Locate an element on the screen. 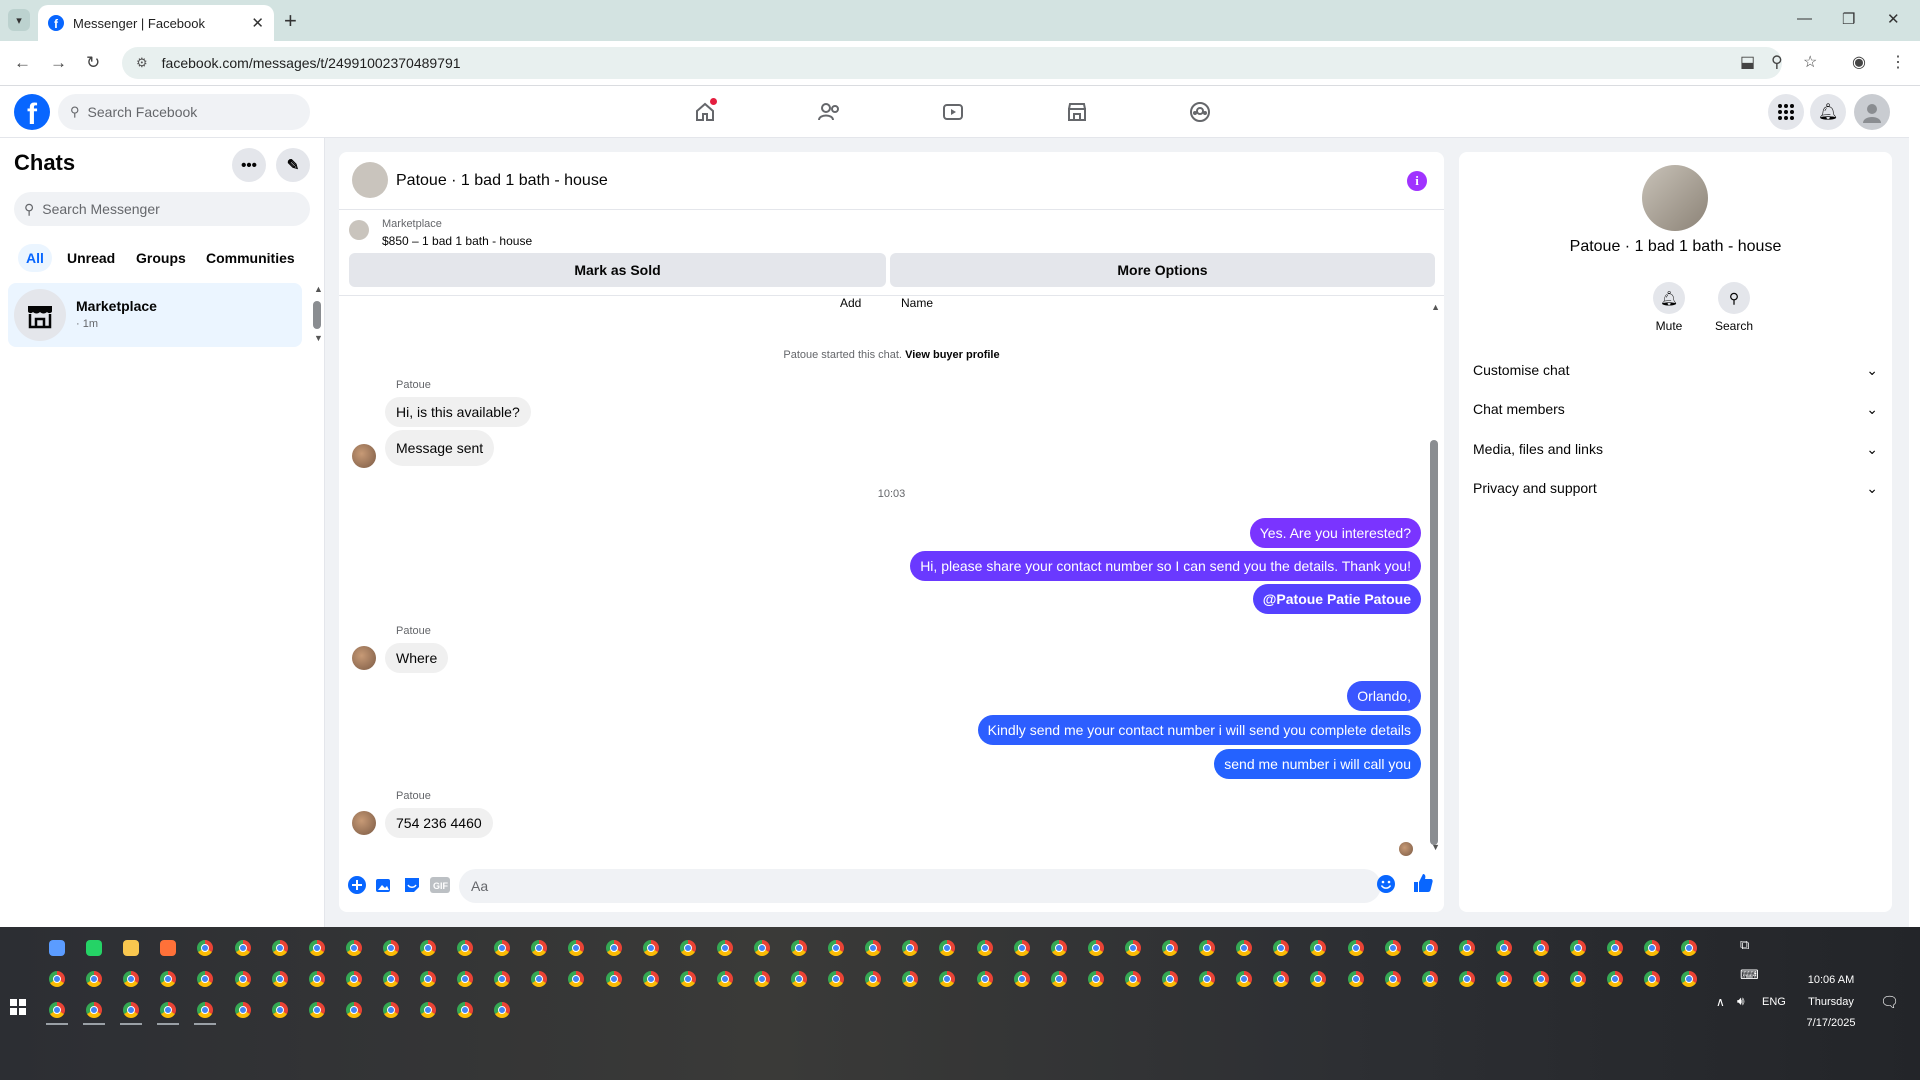 This screenshot has height=1080, width=1920. sidebar-scrollbar is located at coordinates (317, 315).